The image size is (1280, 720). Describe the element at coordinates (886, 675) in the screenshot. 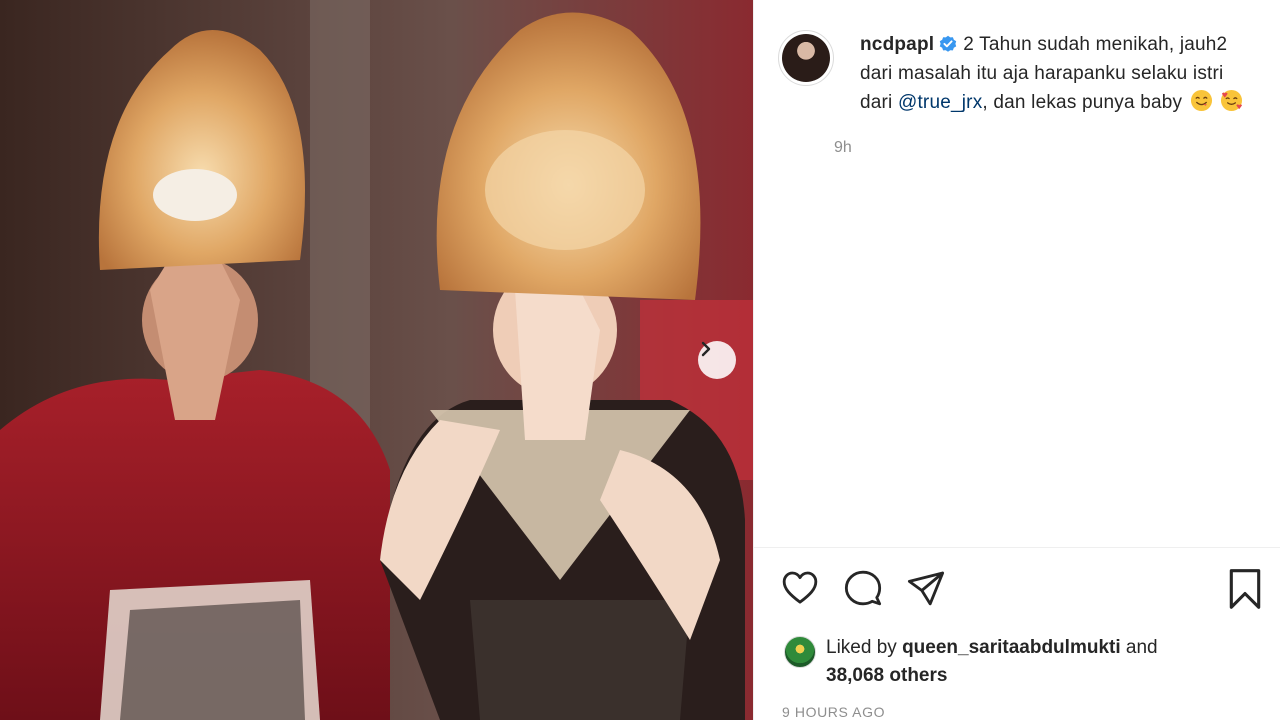

I see `likes-count-link: 38,068 others` at that location.